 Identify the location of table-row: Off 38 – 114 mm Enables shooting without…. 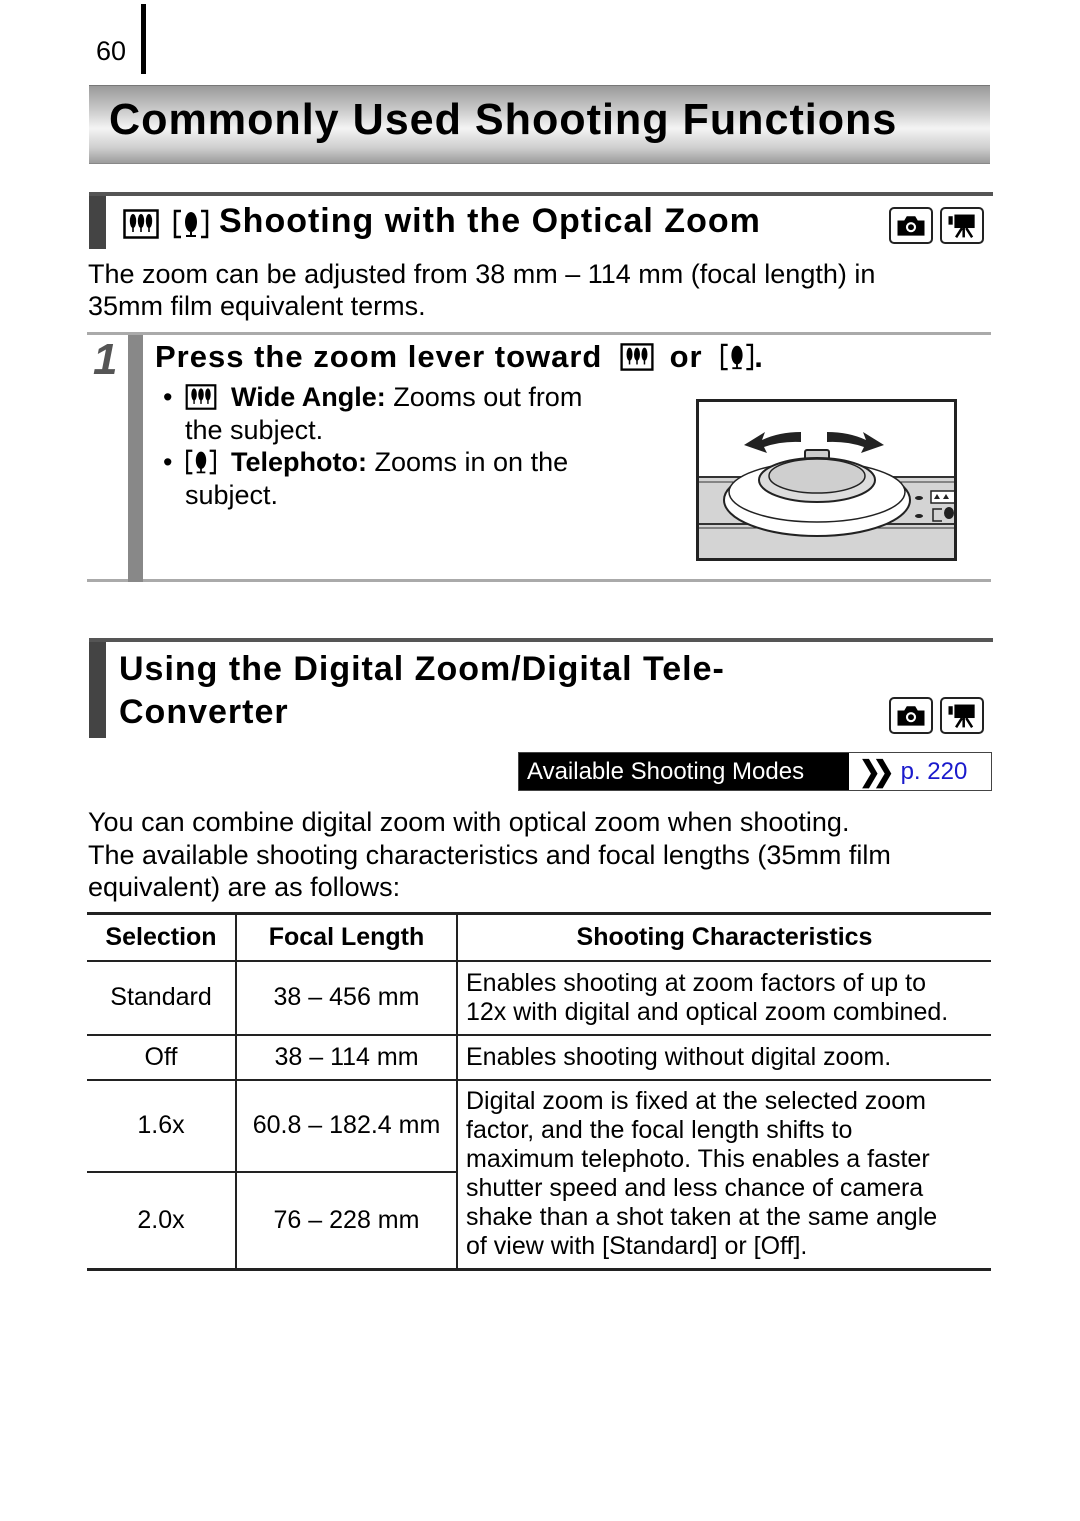
(539, 1057).